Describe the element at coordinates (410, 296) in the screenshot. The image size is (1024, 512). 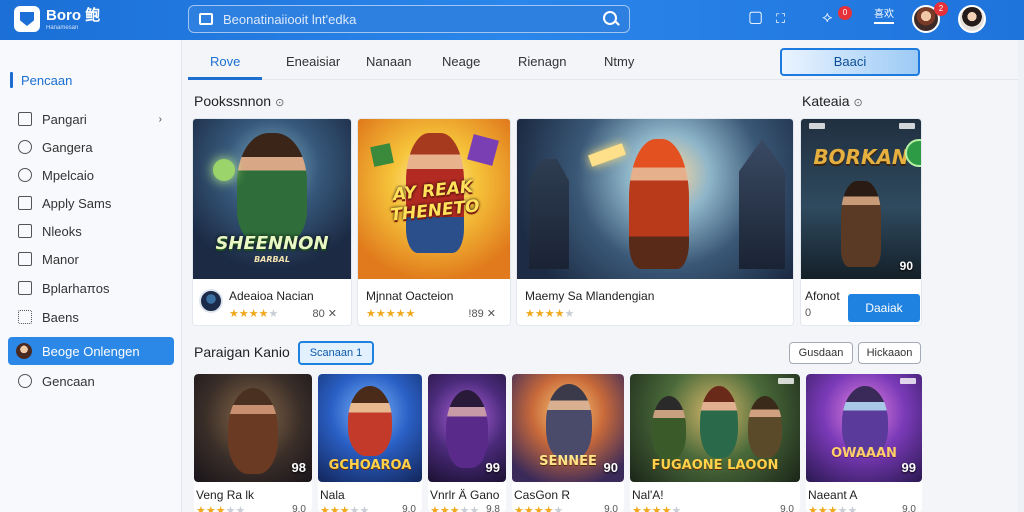
I see `game-title: Mjnnat Oacteion` at that location.